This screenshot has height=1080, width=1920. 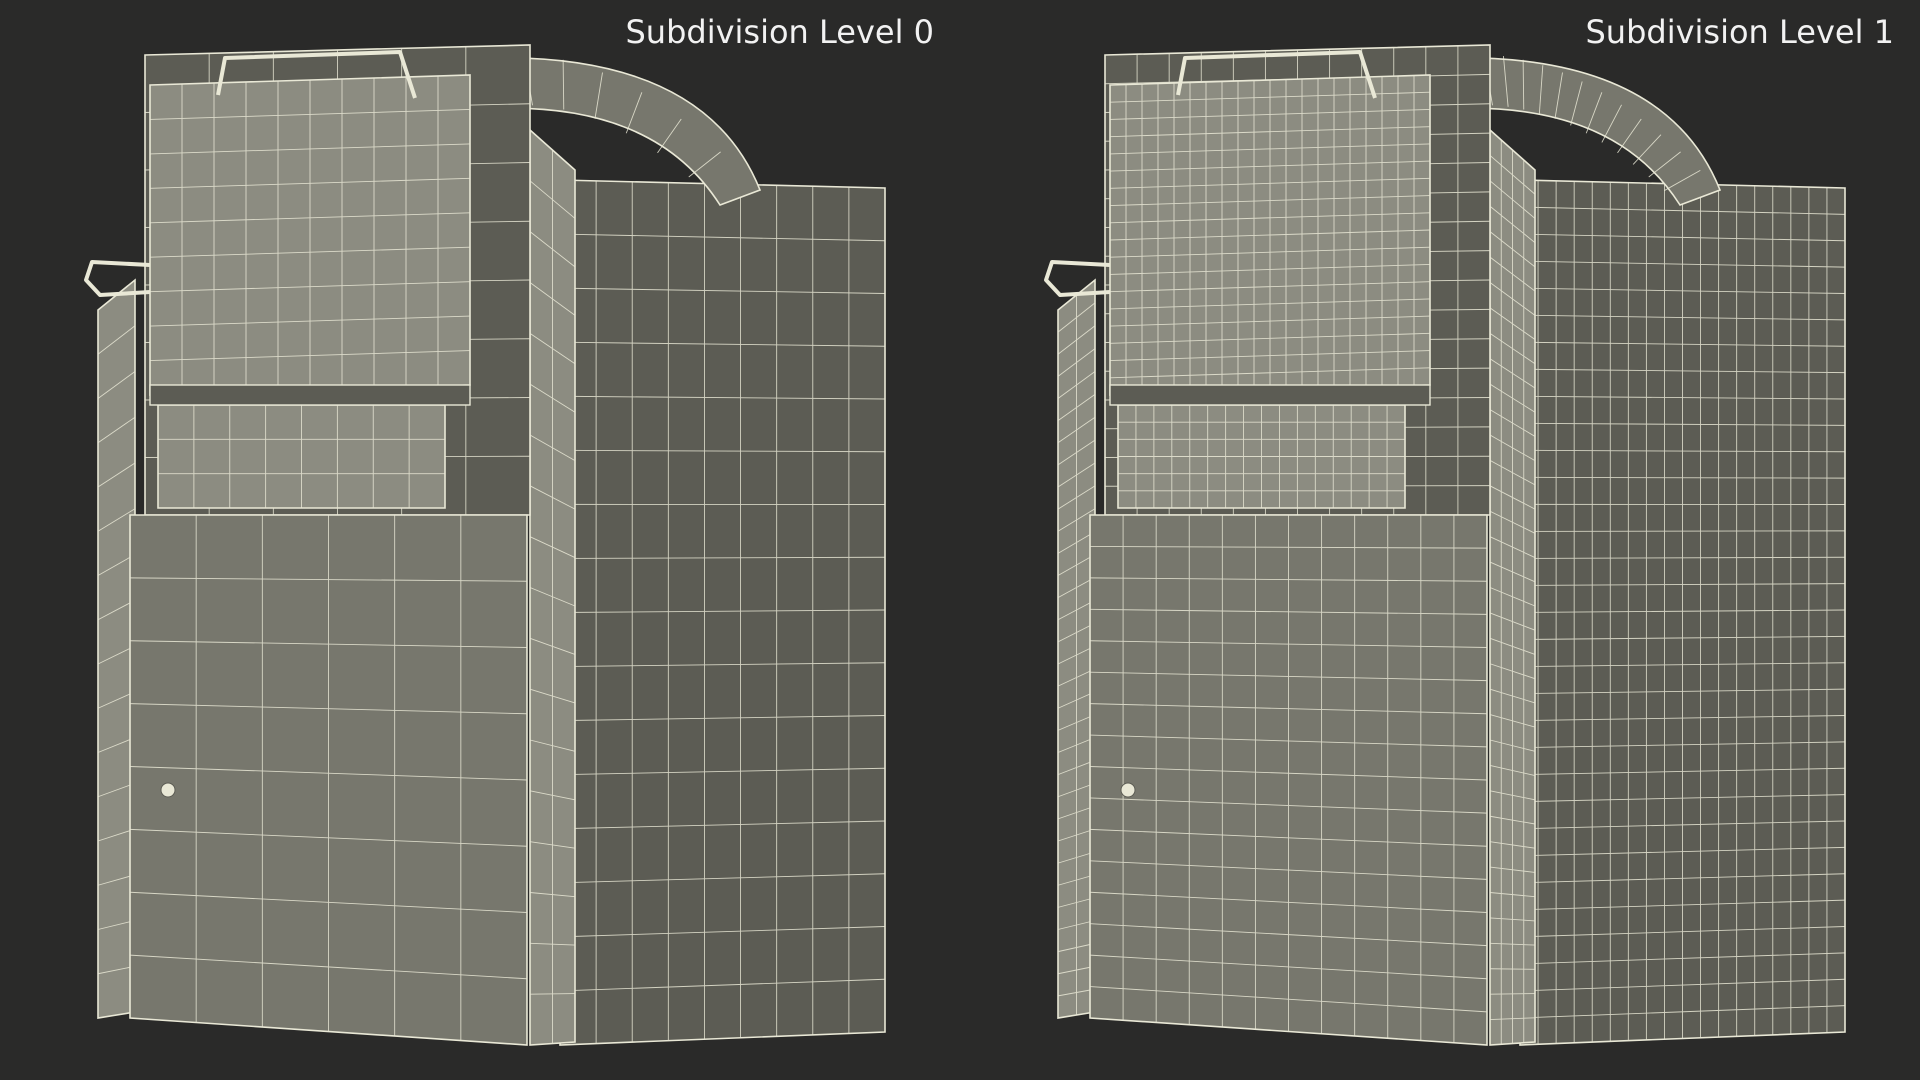 I want to click on level-1-lock, so click(x=1128, y=790).